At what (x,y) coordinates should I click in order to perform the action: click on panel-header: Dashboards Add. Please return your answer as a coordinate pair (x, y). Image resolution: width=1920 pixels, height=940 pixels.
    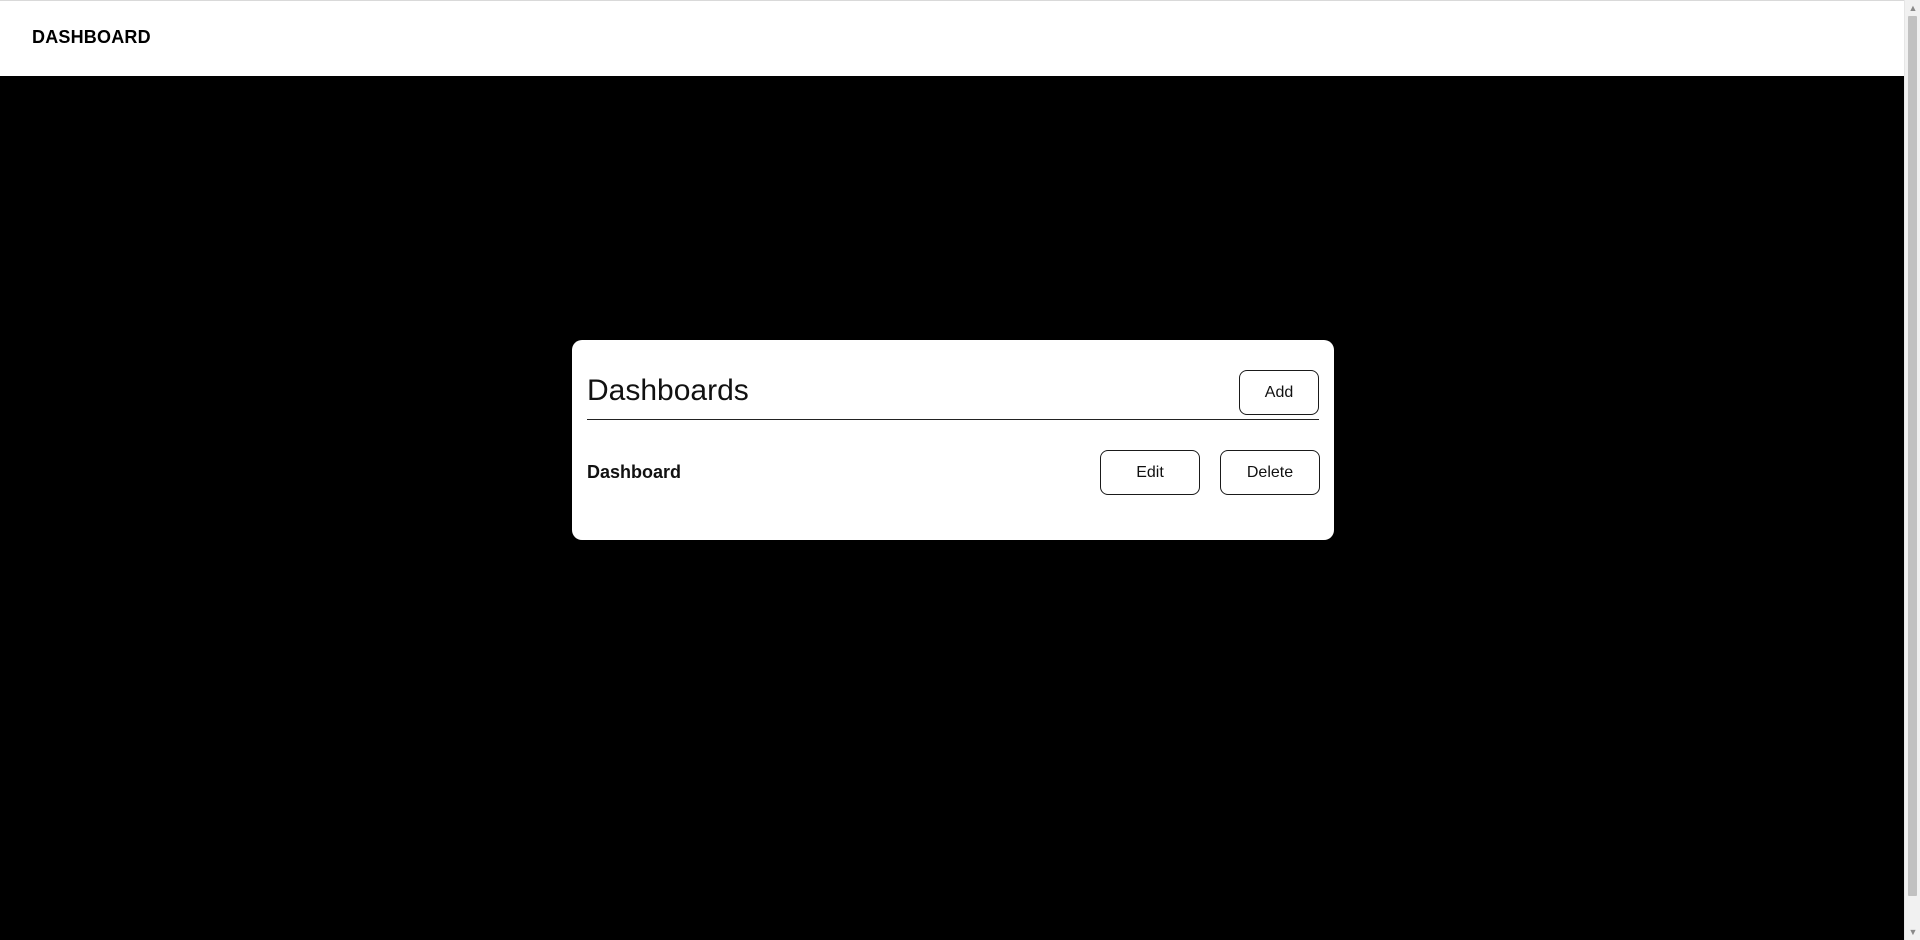
    Looking at the image, I should click on (953, 395).